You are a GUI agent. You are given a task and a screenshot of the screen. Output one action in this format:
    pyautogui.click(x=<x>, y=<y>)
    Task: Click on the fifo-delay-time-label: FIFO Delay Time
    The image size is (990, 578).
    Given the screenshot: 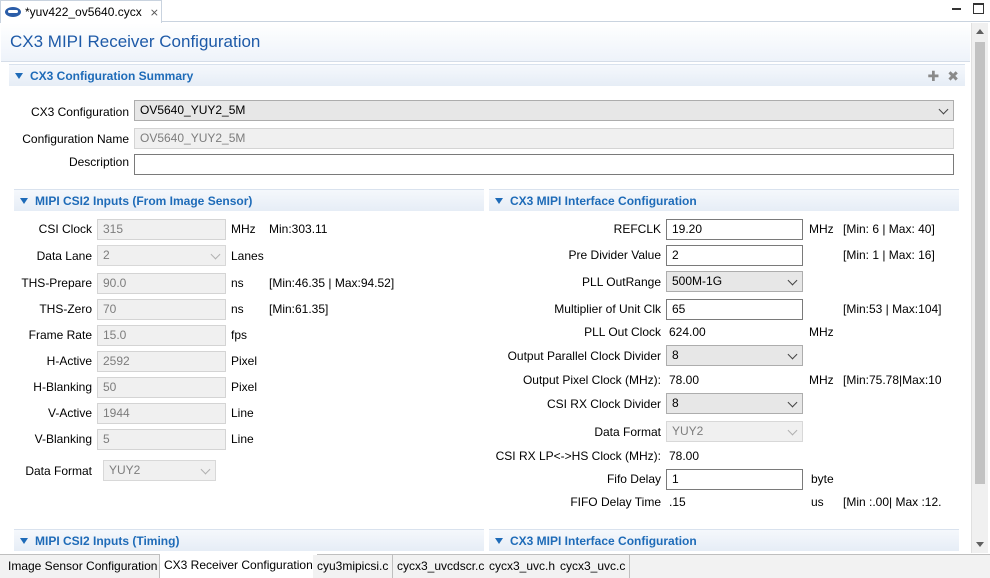 What is the action you would take?
    pyautogui.click(x=615, y=502)
    